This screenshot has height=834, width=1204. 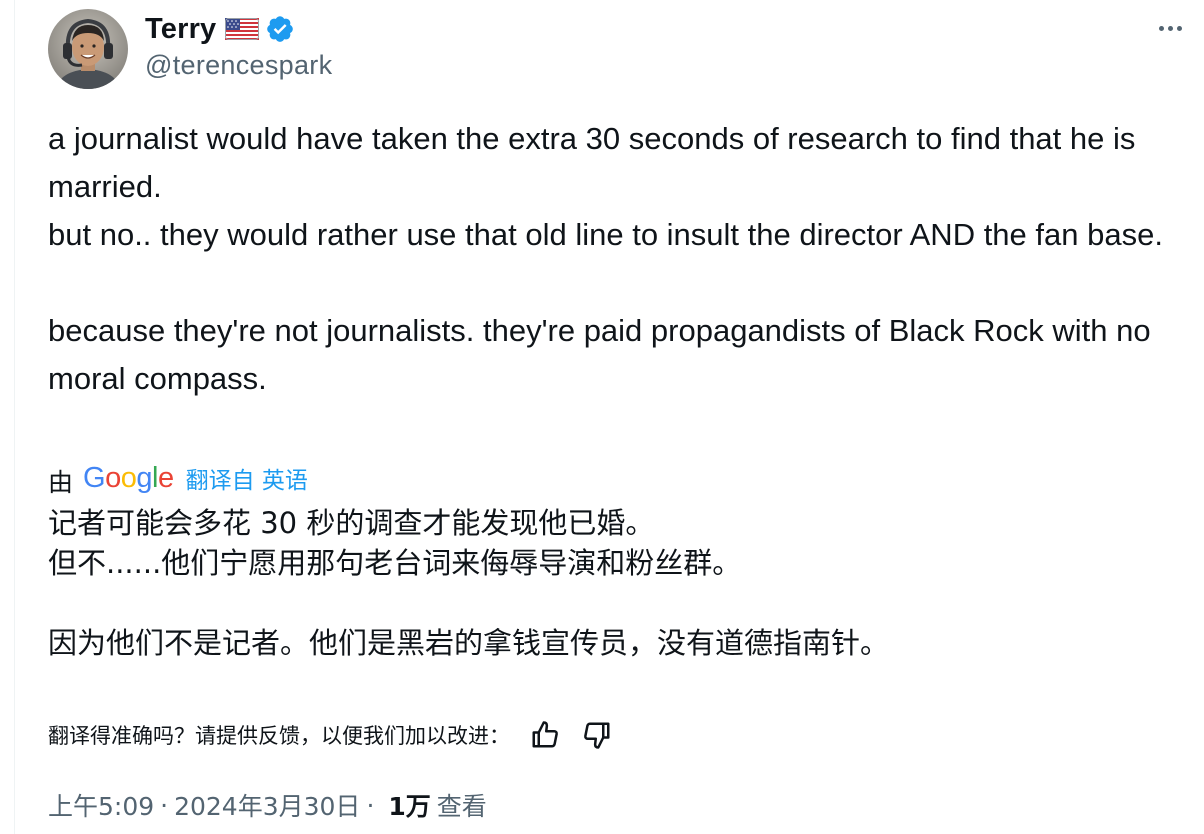 What do you see at coordinates (178, 478) in the screenshot?
I see `translation-bar: 由 Google 翻译自 英语` at bounding box center [178, 478].